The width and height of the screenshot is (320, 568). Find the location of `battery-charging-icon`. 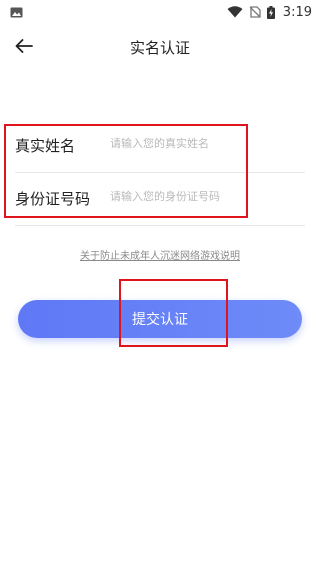

battery-charging-icon is located at coordinates (270, 12).